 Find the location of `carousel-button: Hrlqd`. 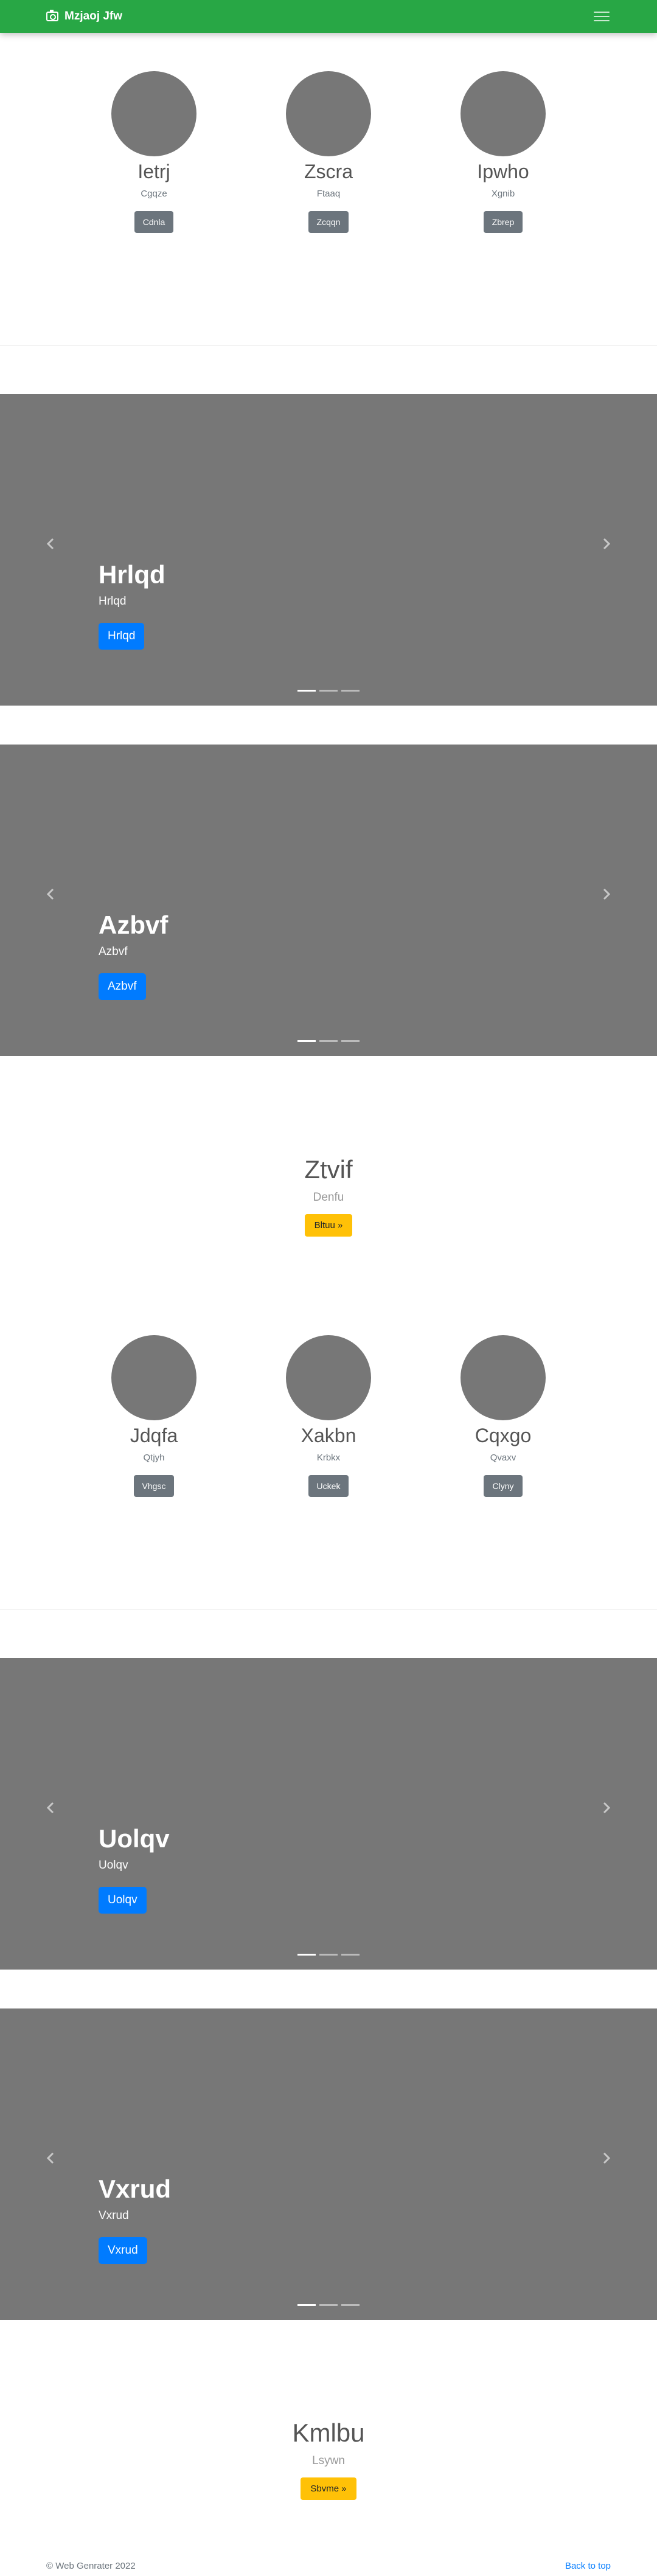

carousel-button: Hrlqd is located at coordinates (122, 636).